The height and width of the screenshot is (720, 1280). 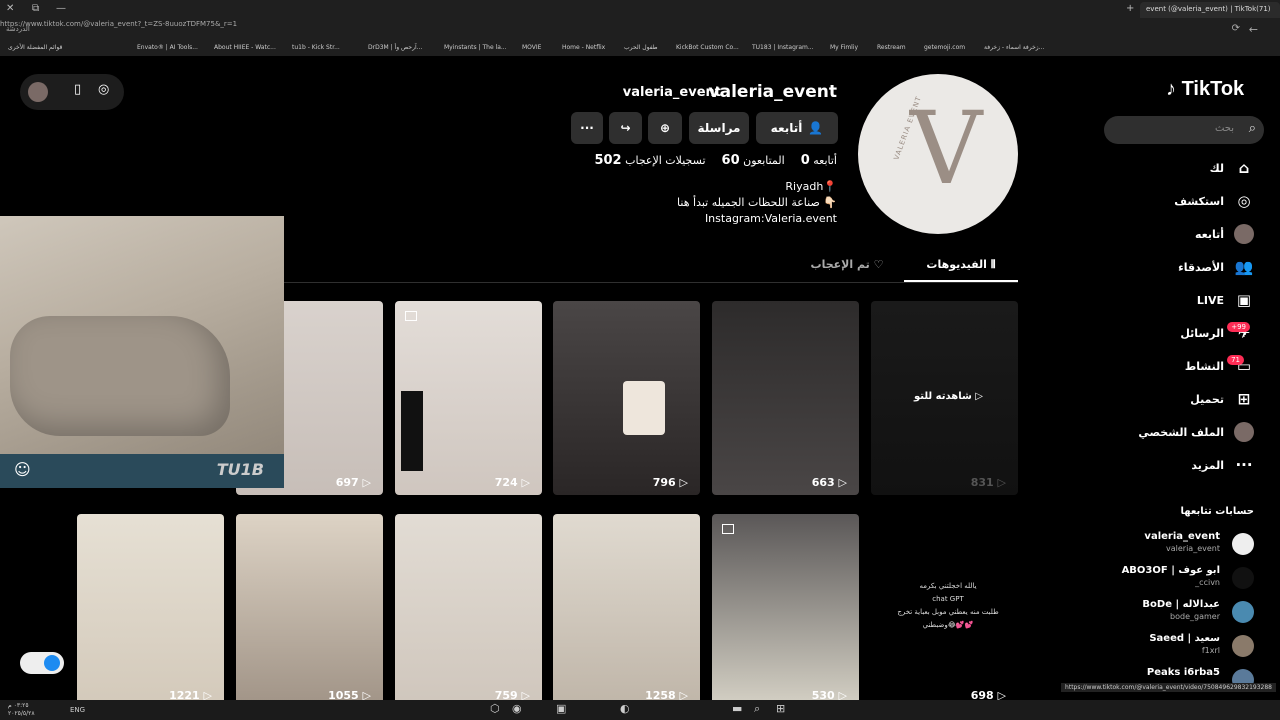 I want to click on sidebar-label: استكشف, so click(x=1199, y=201).